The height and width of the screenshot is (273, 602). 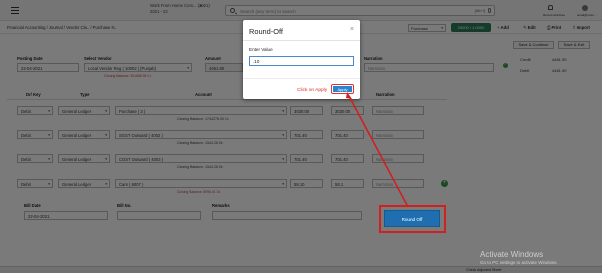 What do you see at coordinates (377, 150) in the screenshot?
I see `annotation-arrow` at bounding box center [377, 150].